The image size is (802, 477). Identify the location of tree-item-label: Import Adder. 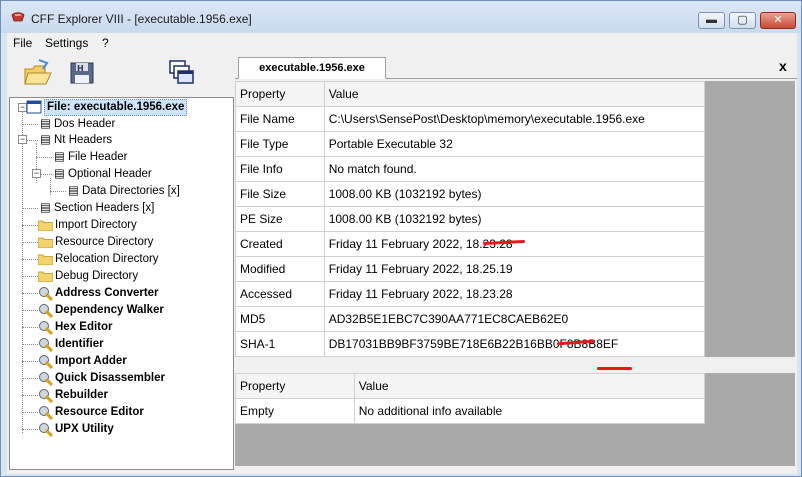
(91, 361).